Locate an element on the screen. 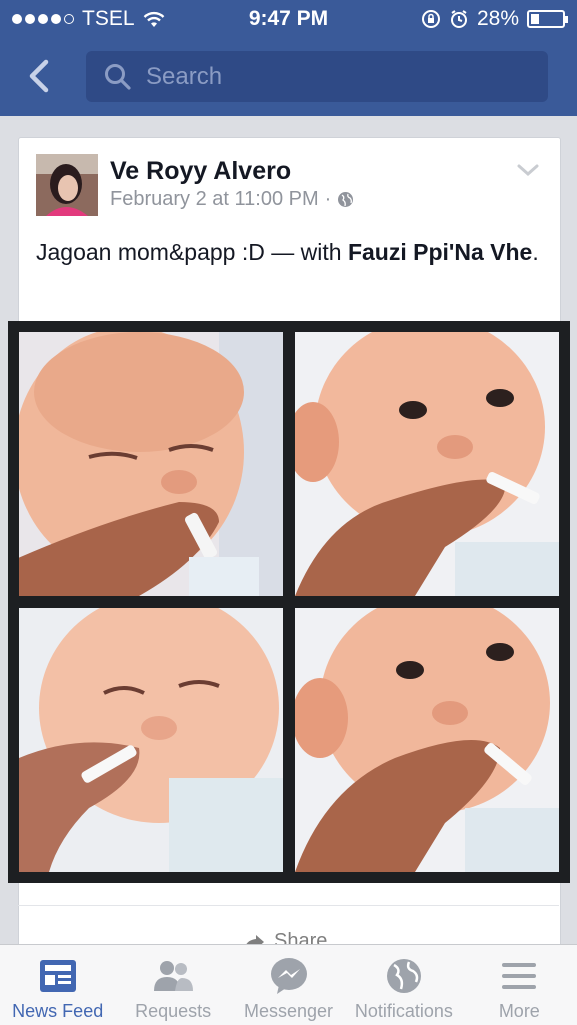  post-meta: February 2 at 11:00 PM · is located at coordinates (232, 199).